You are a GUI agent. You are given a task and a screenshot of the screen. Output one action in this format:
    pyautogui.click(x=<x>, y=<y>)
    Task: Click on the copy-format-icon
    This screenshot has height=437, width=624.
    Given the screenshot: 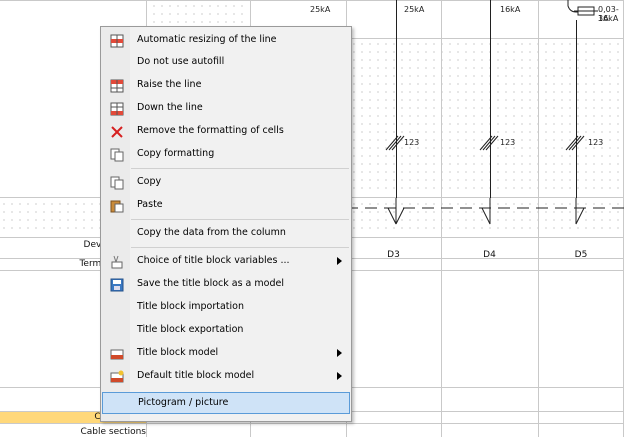 What is the action you would take?
    pyautogui.click(x=117, y=155)
    